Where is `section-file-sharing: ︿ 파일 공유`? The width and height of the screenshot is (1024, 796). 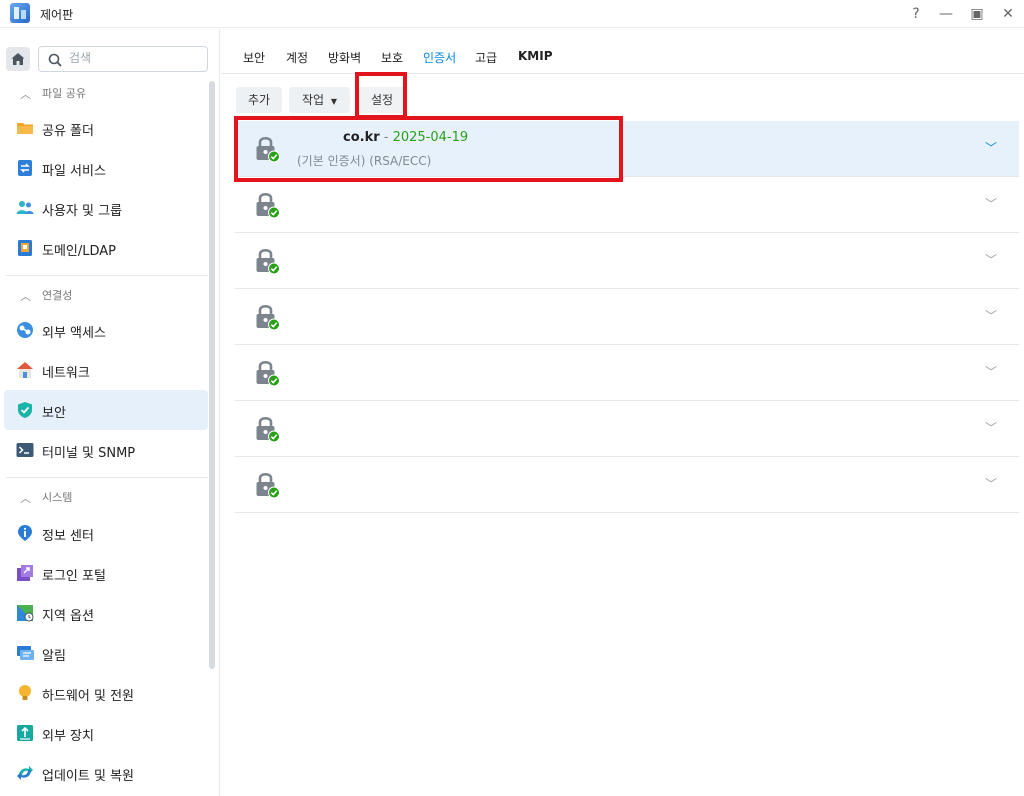
section-file-sharing: ︿ 파일 공유 is located at coordinates (104, 93).